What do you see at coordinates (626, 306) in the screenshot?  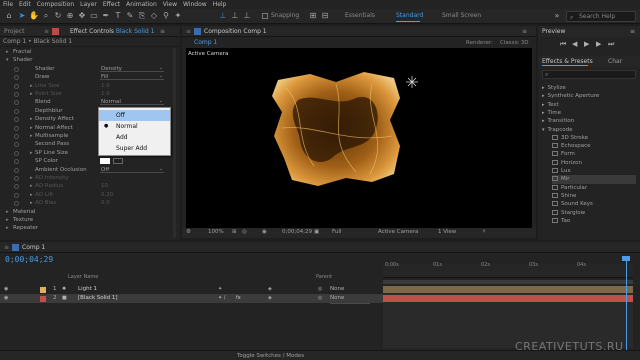 I see `playhead` at bounding box center [626, 306].